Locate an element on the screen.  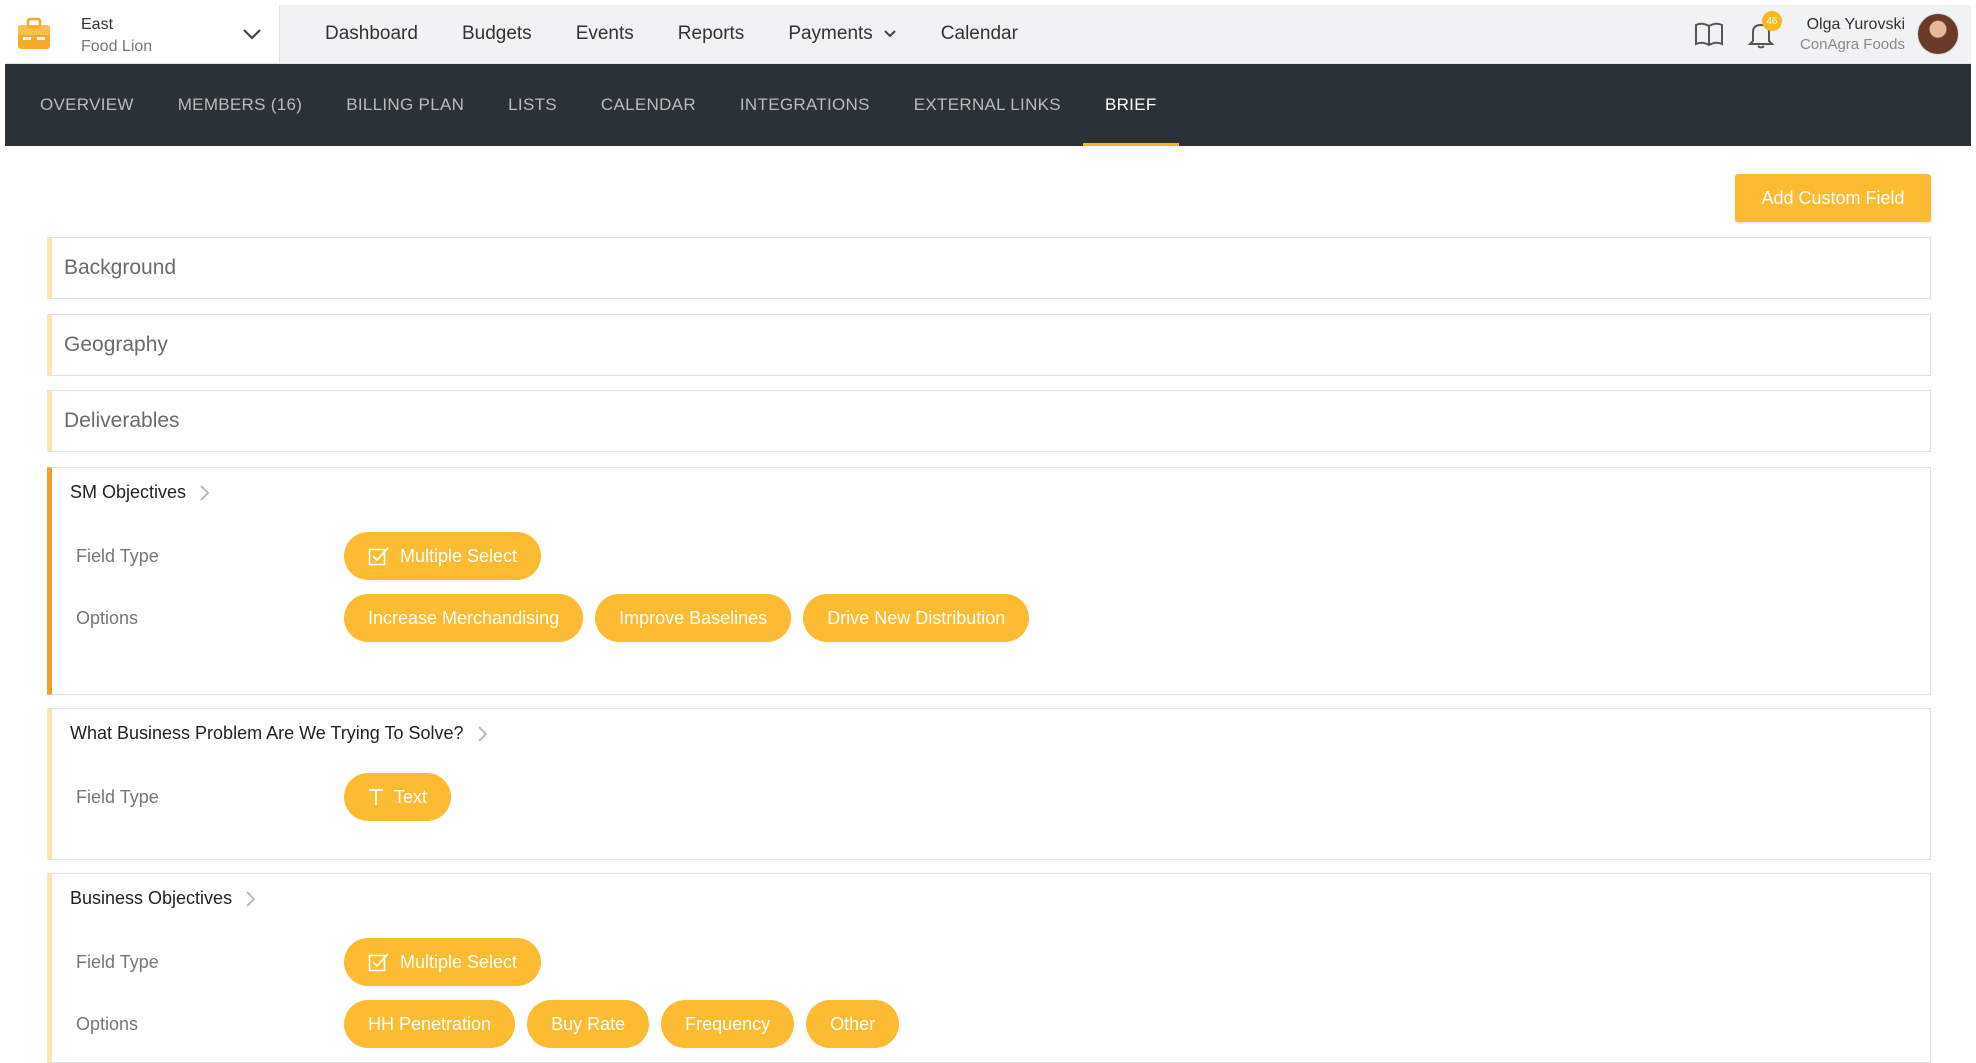
briefcase-logo-icon is located at coordinates (34, 33).